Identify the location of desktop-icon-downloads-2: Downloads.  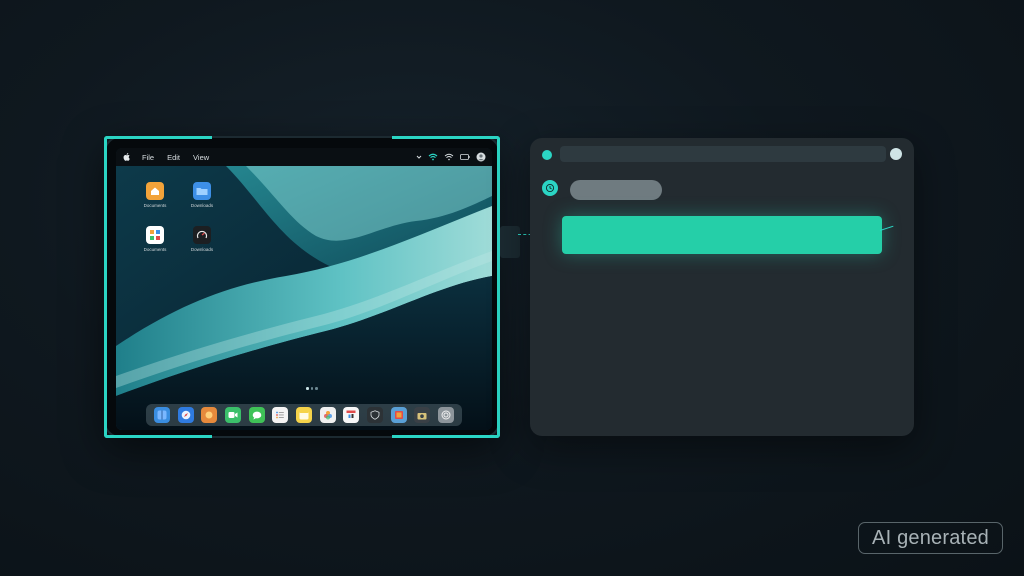
(202, 239).